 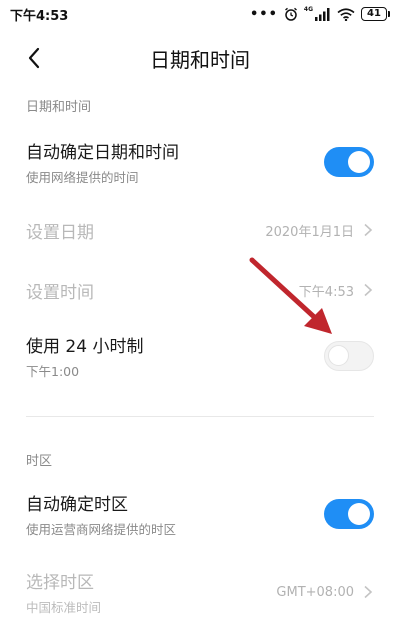 I want to click on wifi-icon, so click(x=346, y=14).